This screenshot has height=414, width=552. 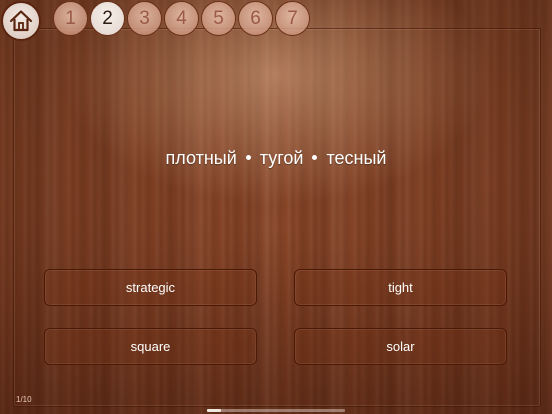 What do you see at coordinates (24, 399) in the screenshot?
I see `progress-counter: 1/10` at bounding box center [24, 399].